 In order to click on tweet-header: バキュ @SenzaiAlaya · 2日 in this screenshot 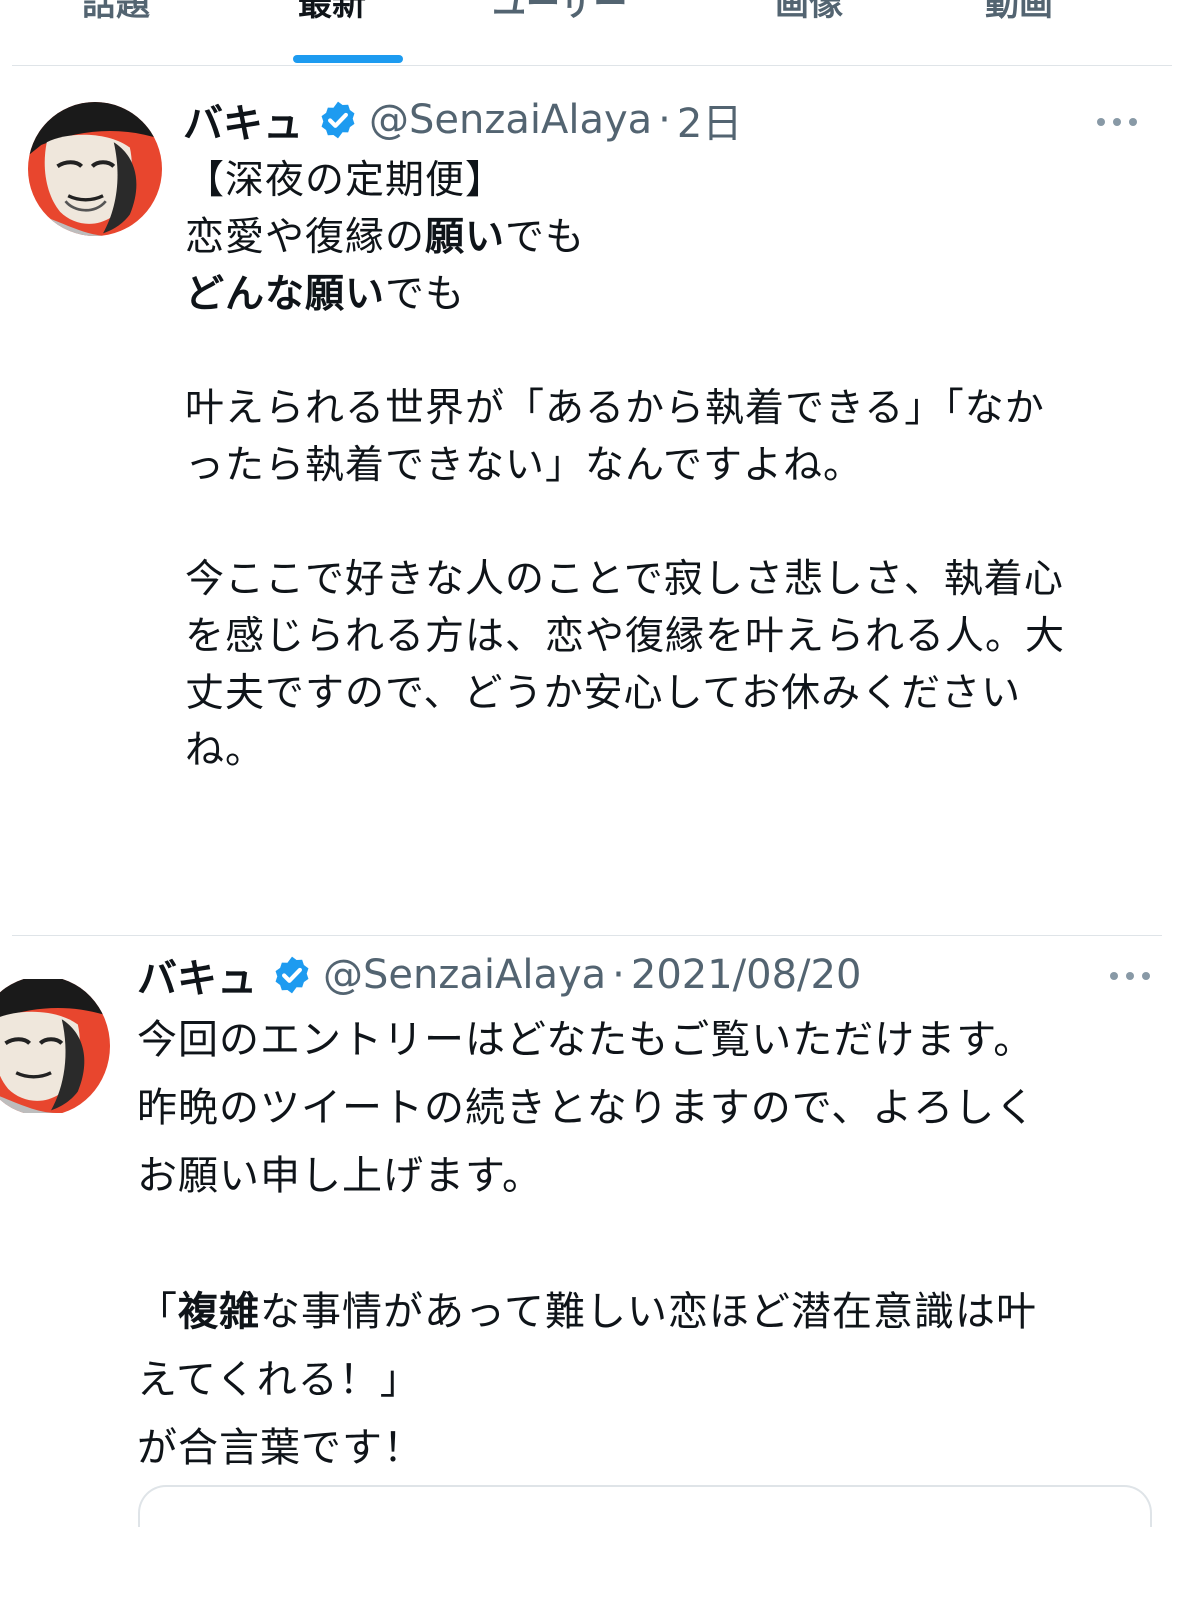, I will do `click(462, 121)`.